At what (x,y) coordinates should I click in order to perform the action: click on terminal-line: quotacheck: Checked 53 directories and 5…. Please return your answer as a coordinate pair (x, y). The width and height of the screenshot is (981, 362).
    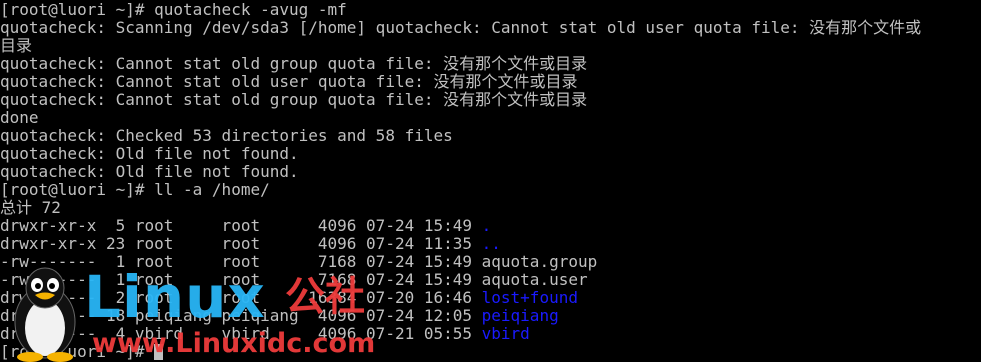
    Looking at the image, I should click on (226, 136).